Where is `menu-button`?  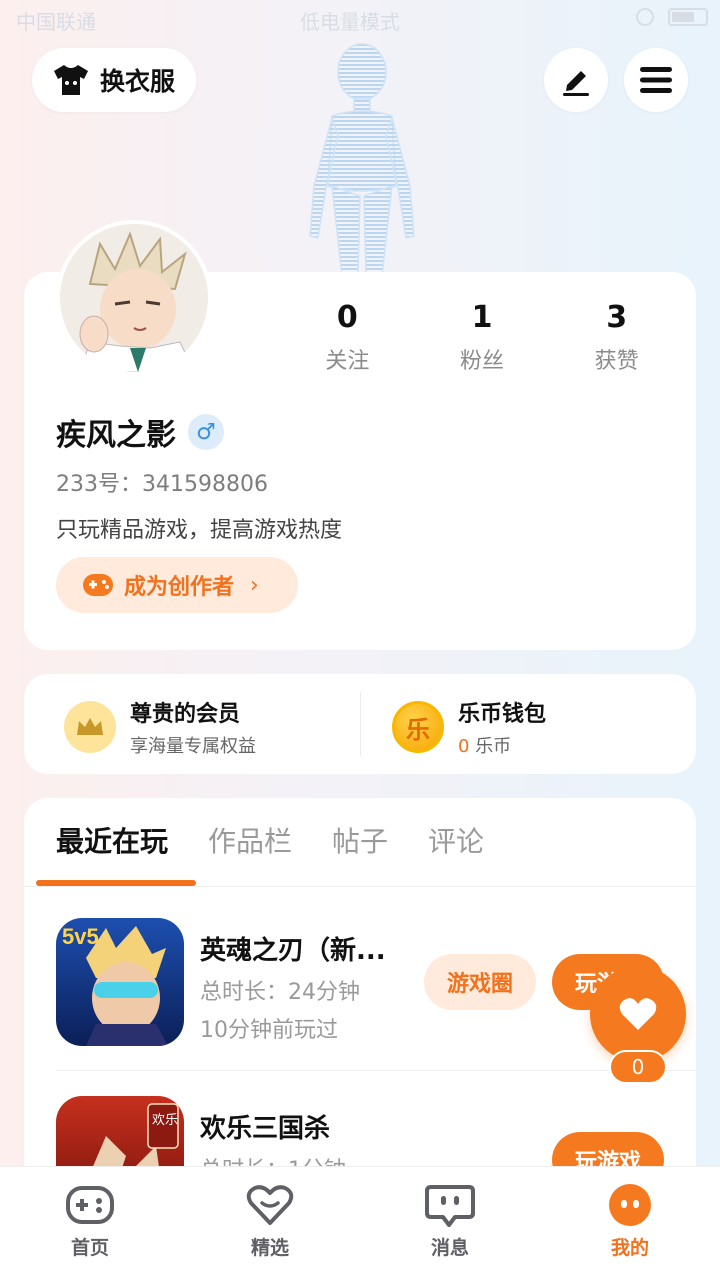 menu-button is located at coordinates (656, 80).